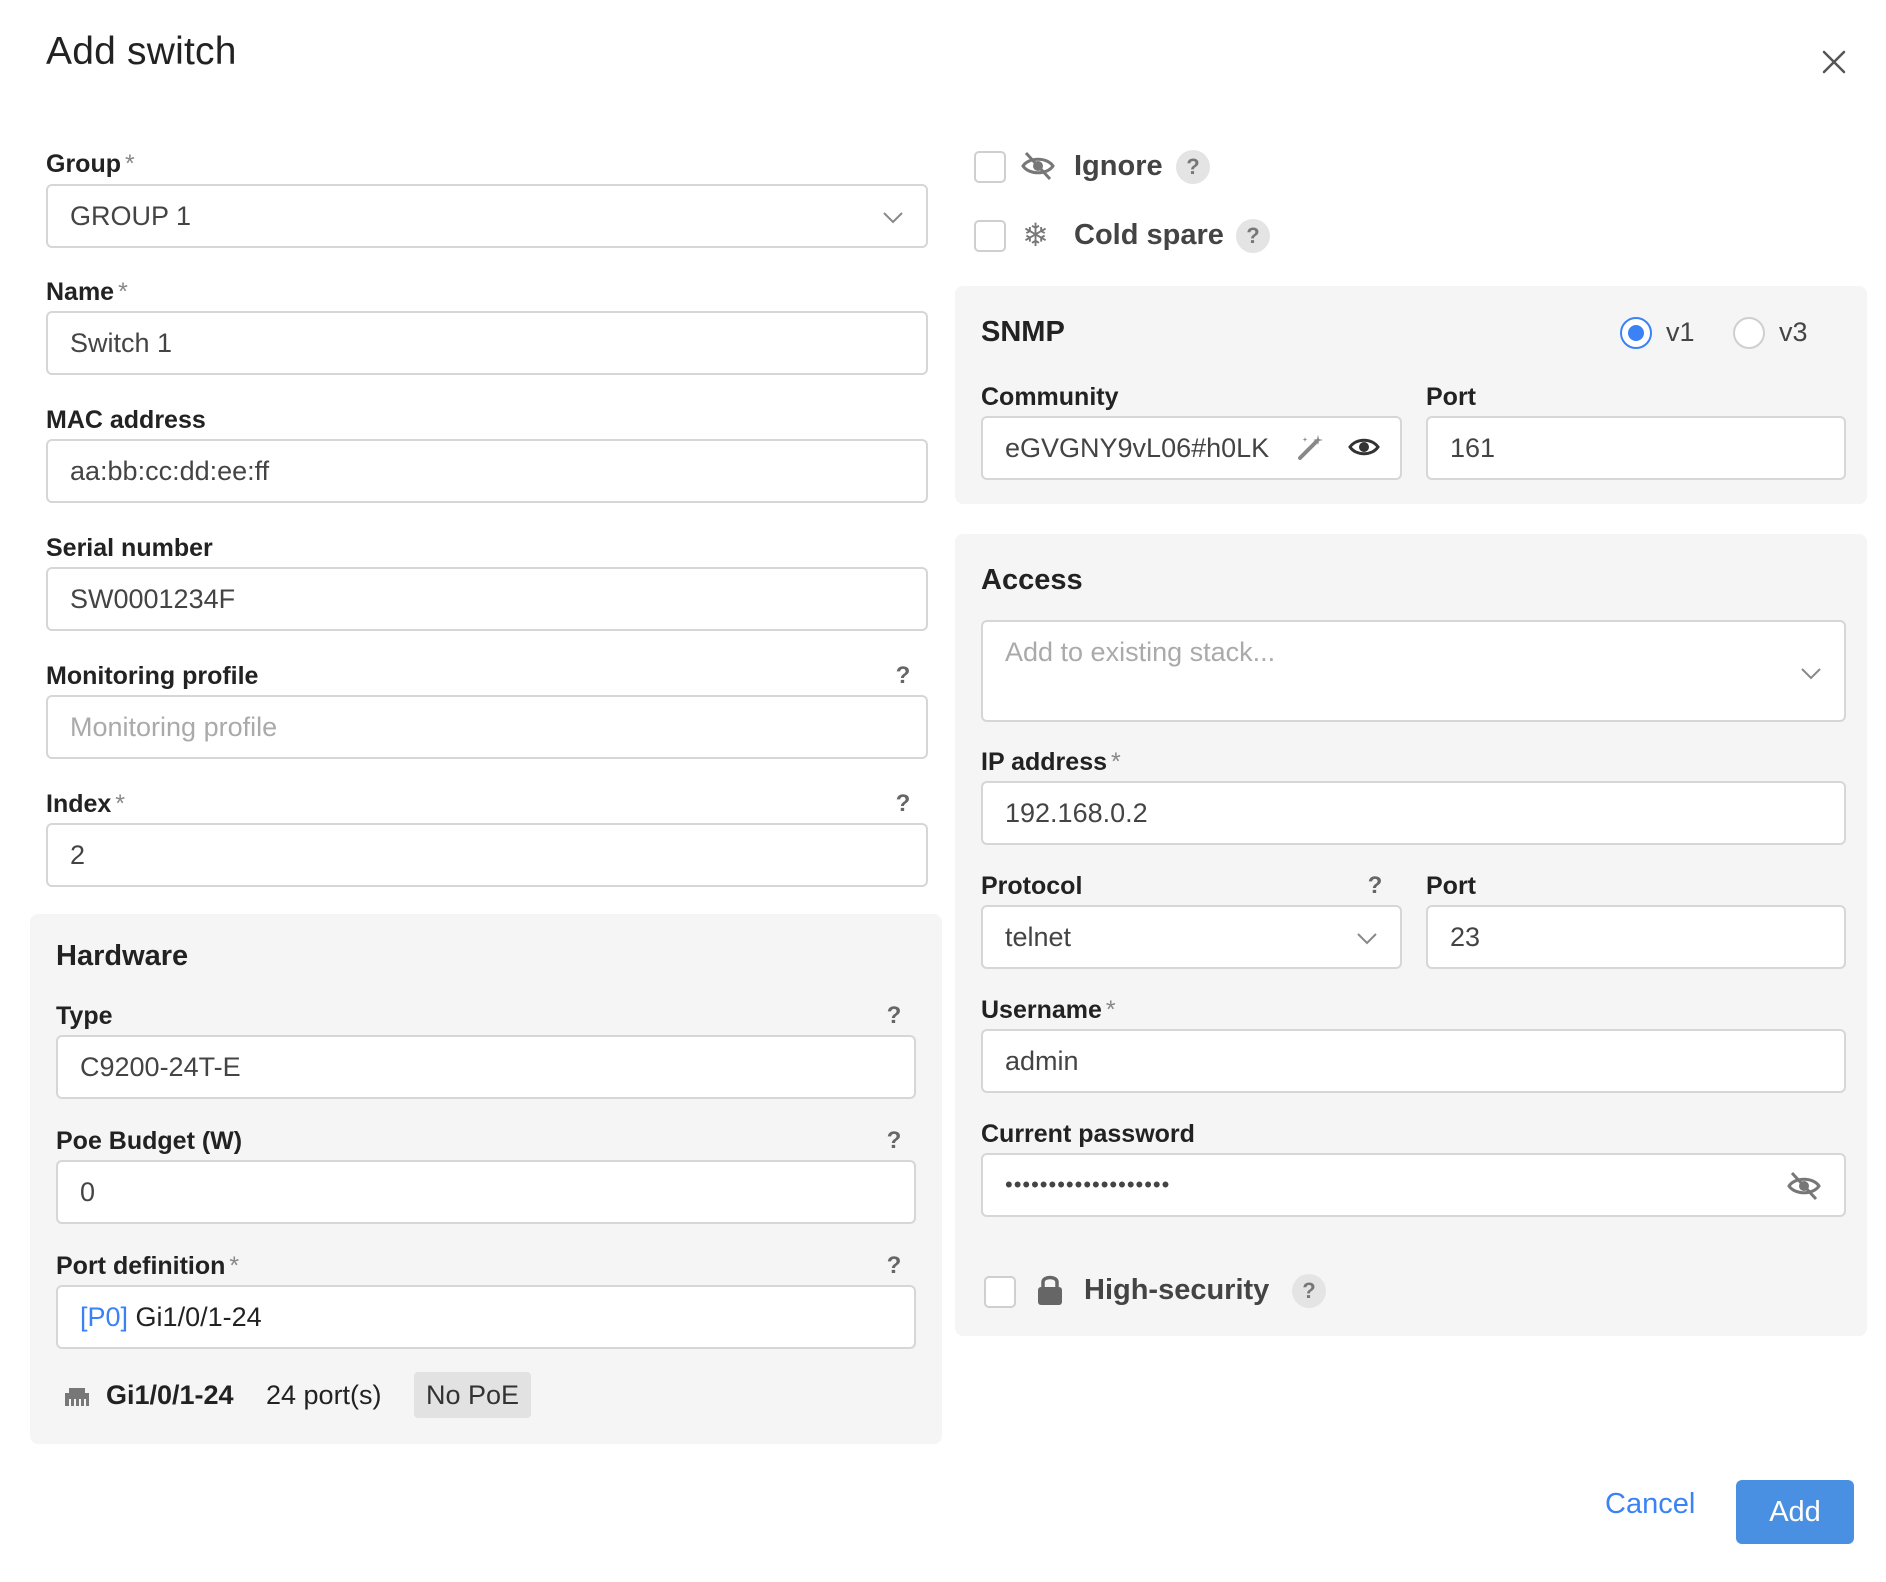  Describe the element at coordinates (1793, 332) in the screenshot. I see `snmp-v3-label: v3` at that location.